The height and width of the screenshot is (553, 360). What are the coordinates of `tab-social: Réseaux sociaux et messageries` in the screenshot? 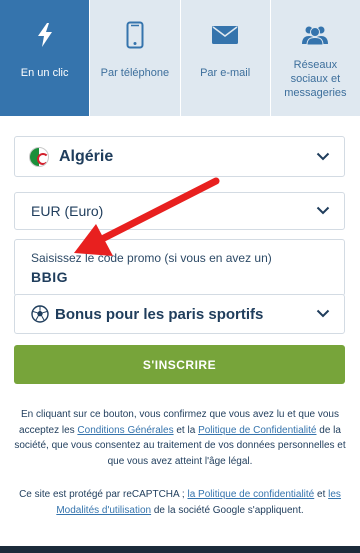 It's located at (315, 58).